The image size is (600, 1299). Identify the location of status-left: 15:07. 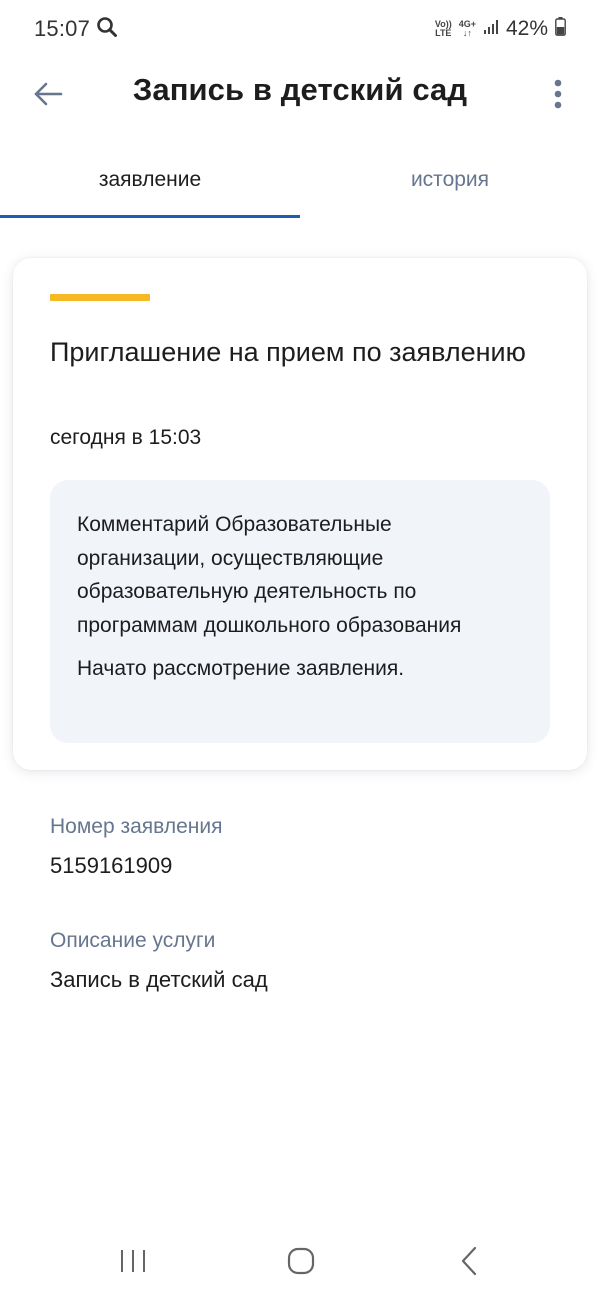
(76, 29).